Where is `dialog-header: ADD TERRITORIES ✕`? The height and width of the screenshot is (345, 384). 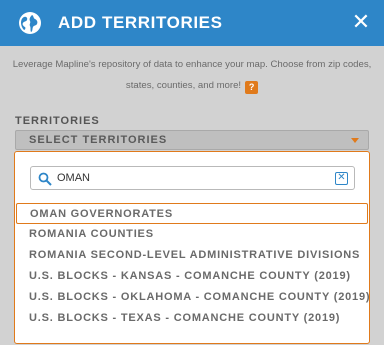 dialog-header: ADD TERRITORIES ✕ is located at coordinates (192, 23).